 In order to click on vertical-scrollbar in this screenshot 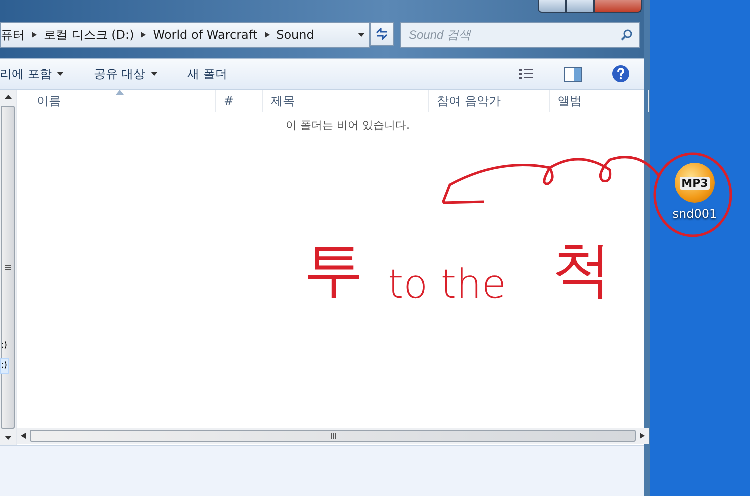, I will do `click(8, 267)`.